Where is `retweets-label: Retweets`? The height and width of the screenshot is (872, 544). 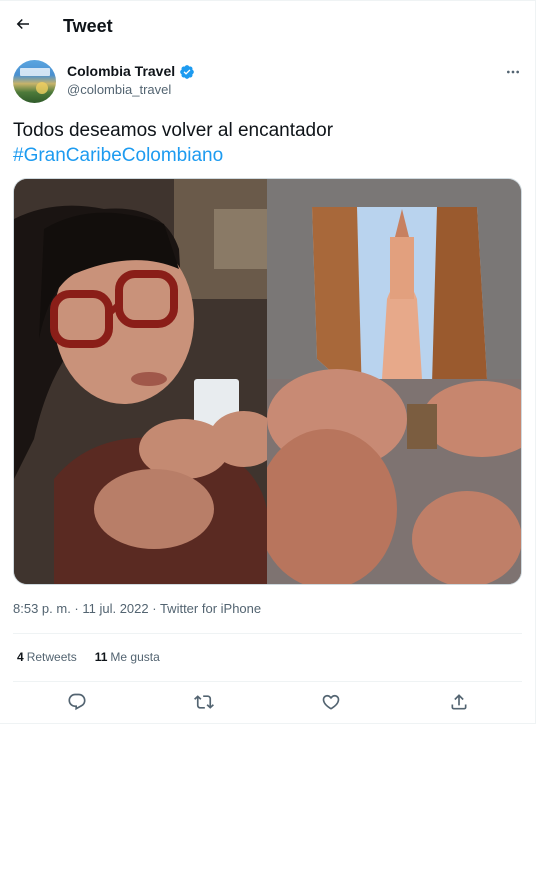
retweets-label: Retweets is located at coordinates (51, 657).